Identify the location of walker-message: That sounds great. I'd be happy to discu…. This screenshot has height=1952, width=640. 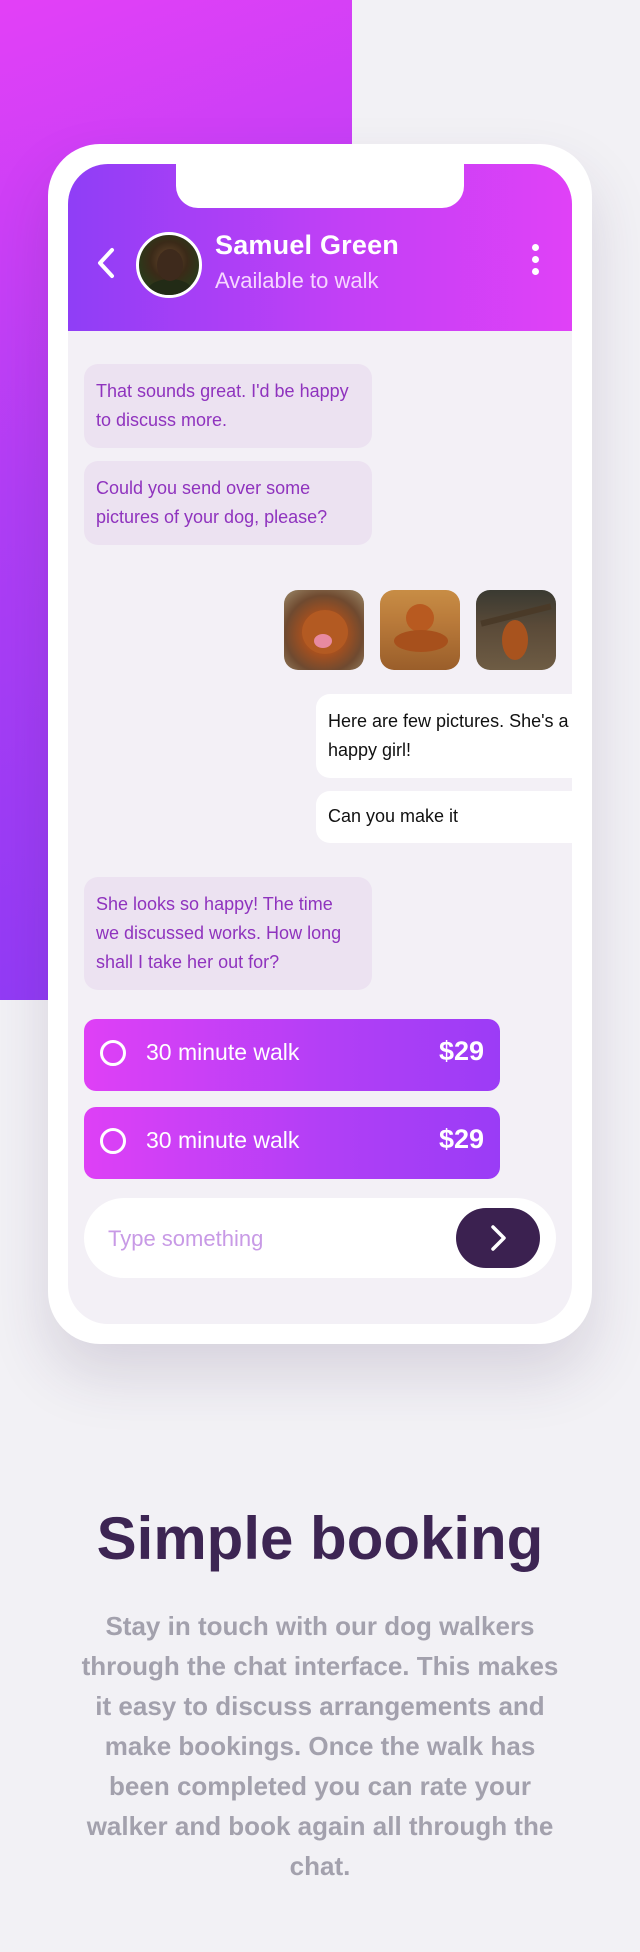
(228, 406).